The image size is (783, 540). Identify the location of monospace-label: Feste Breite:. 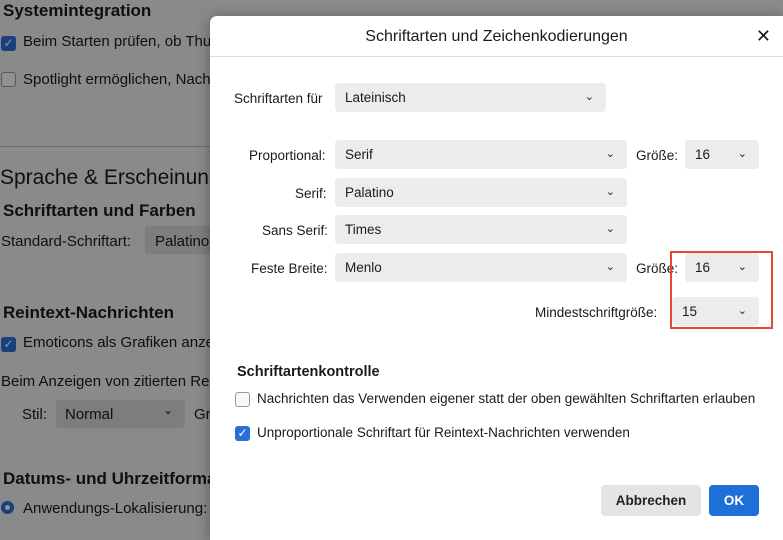
(289, 268).